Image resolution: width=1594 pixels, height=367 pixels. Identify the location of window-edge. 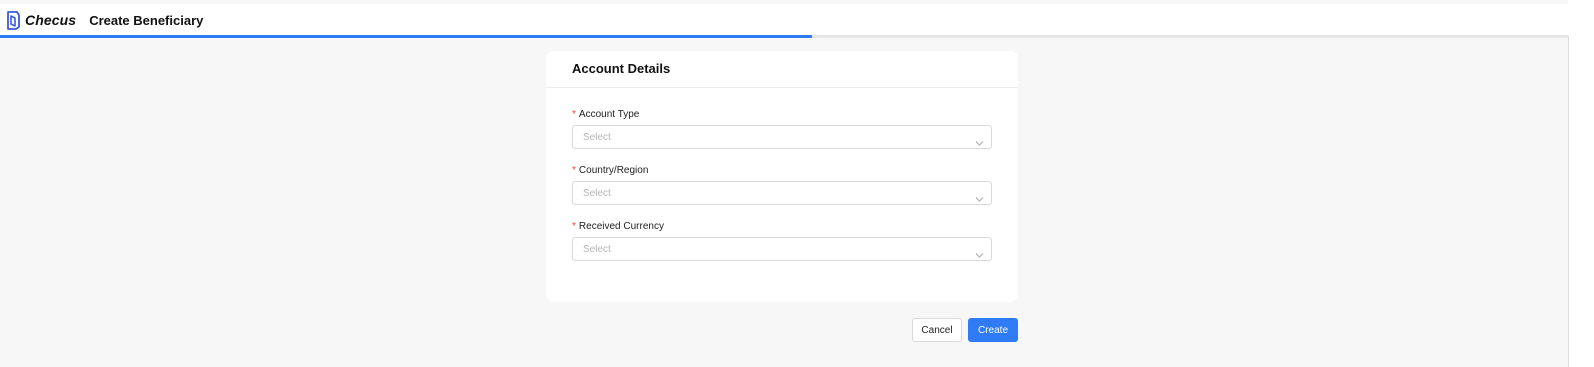
(1581, 183).